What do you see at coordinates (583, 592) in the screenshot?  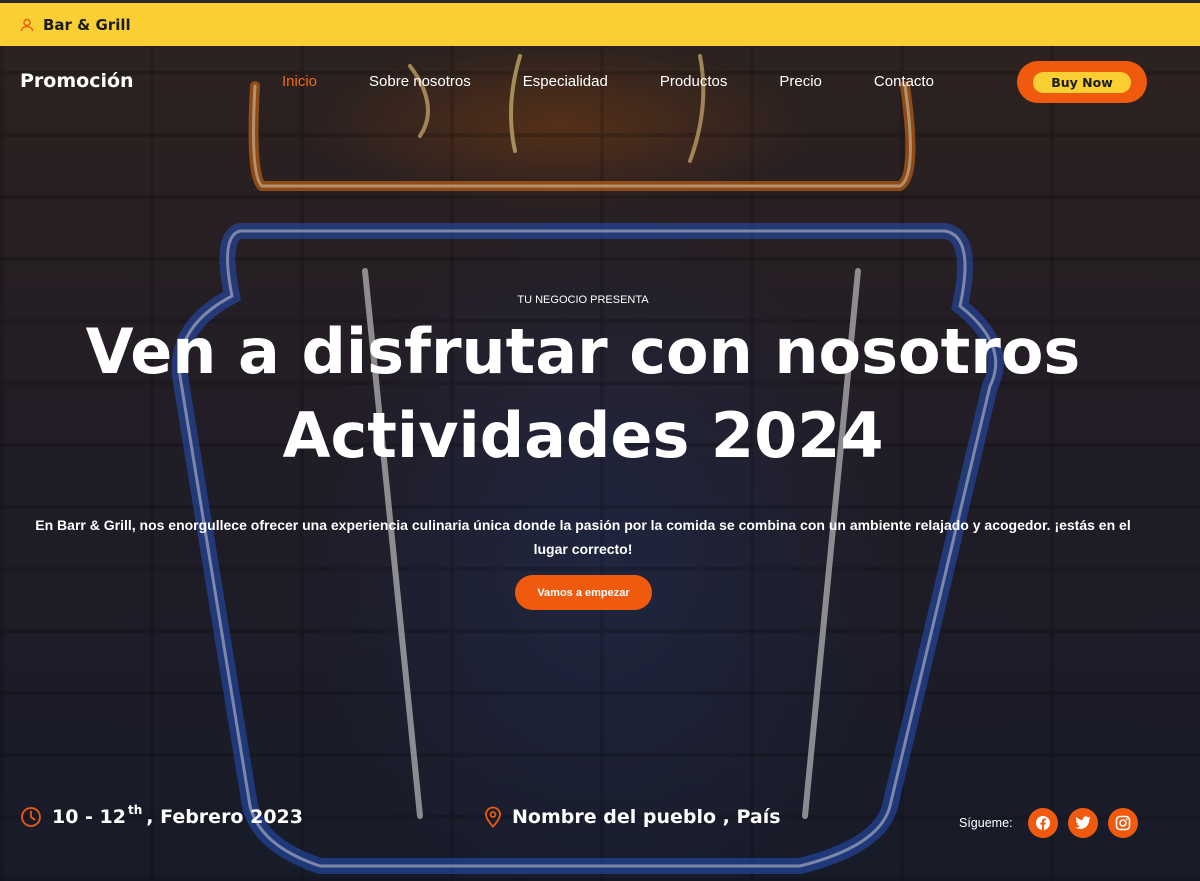 I see `start-button: Vamos a empezar` at bounding box center [583, 592].